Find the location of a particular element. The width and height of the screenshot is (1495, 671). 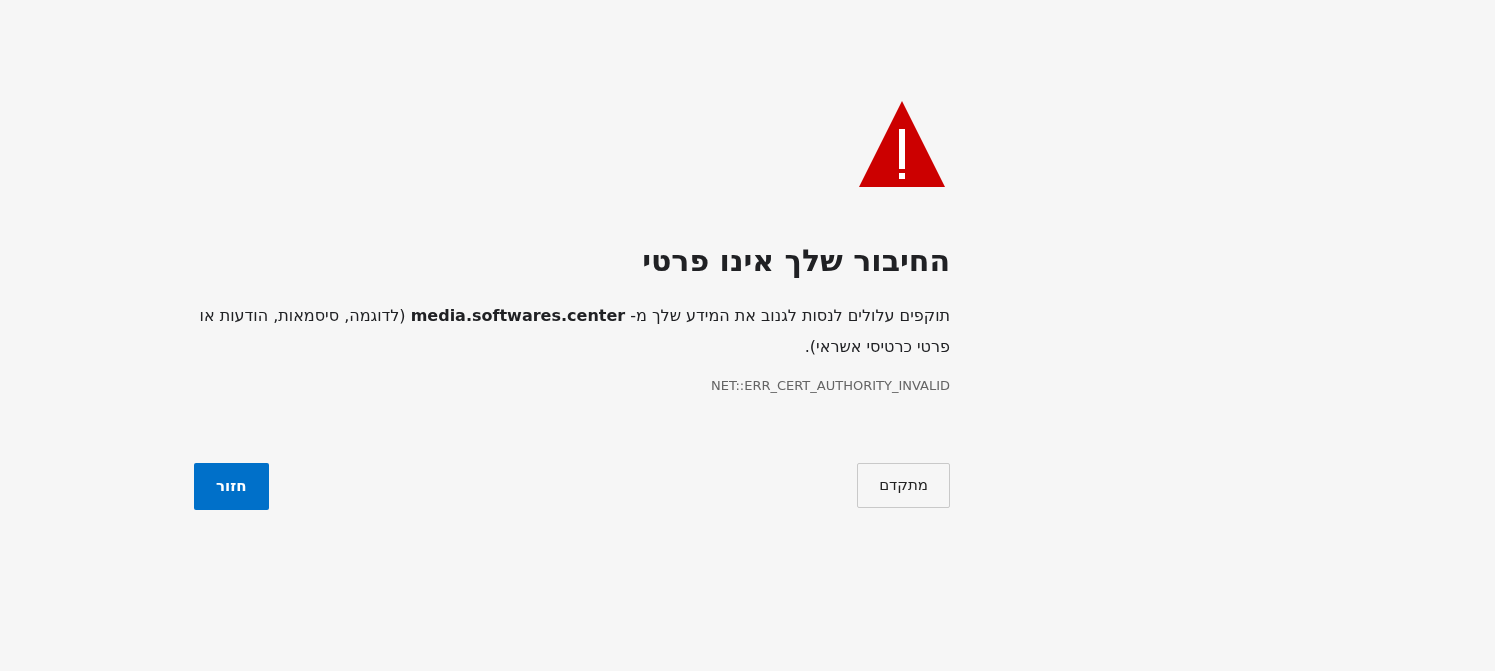

error-code: NET::ERR_CERT_AUTHORITY_INVALID is located at coordinates (830, 385).